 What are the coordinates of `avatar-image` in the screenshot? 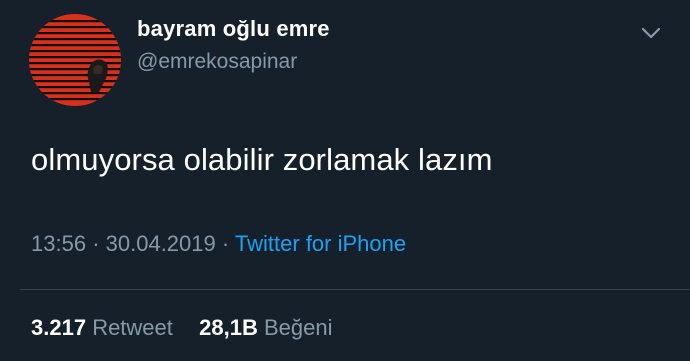 It's located at (75, 60).